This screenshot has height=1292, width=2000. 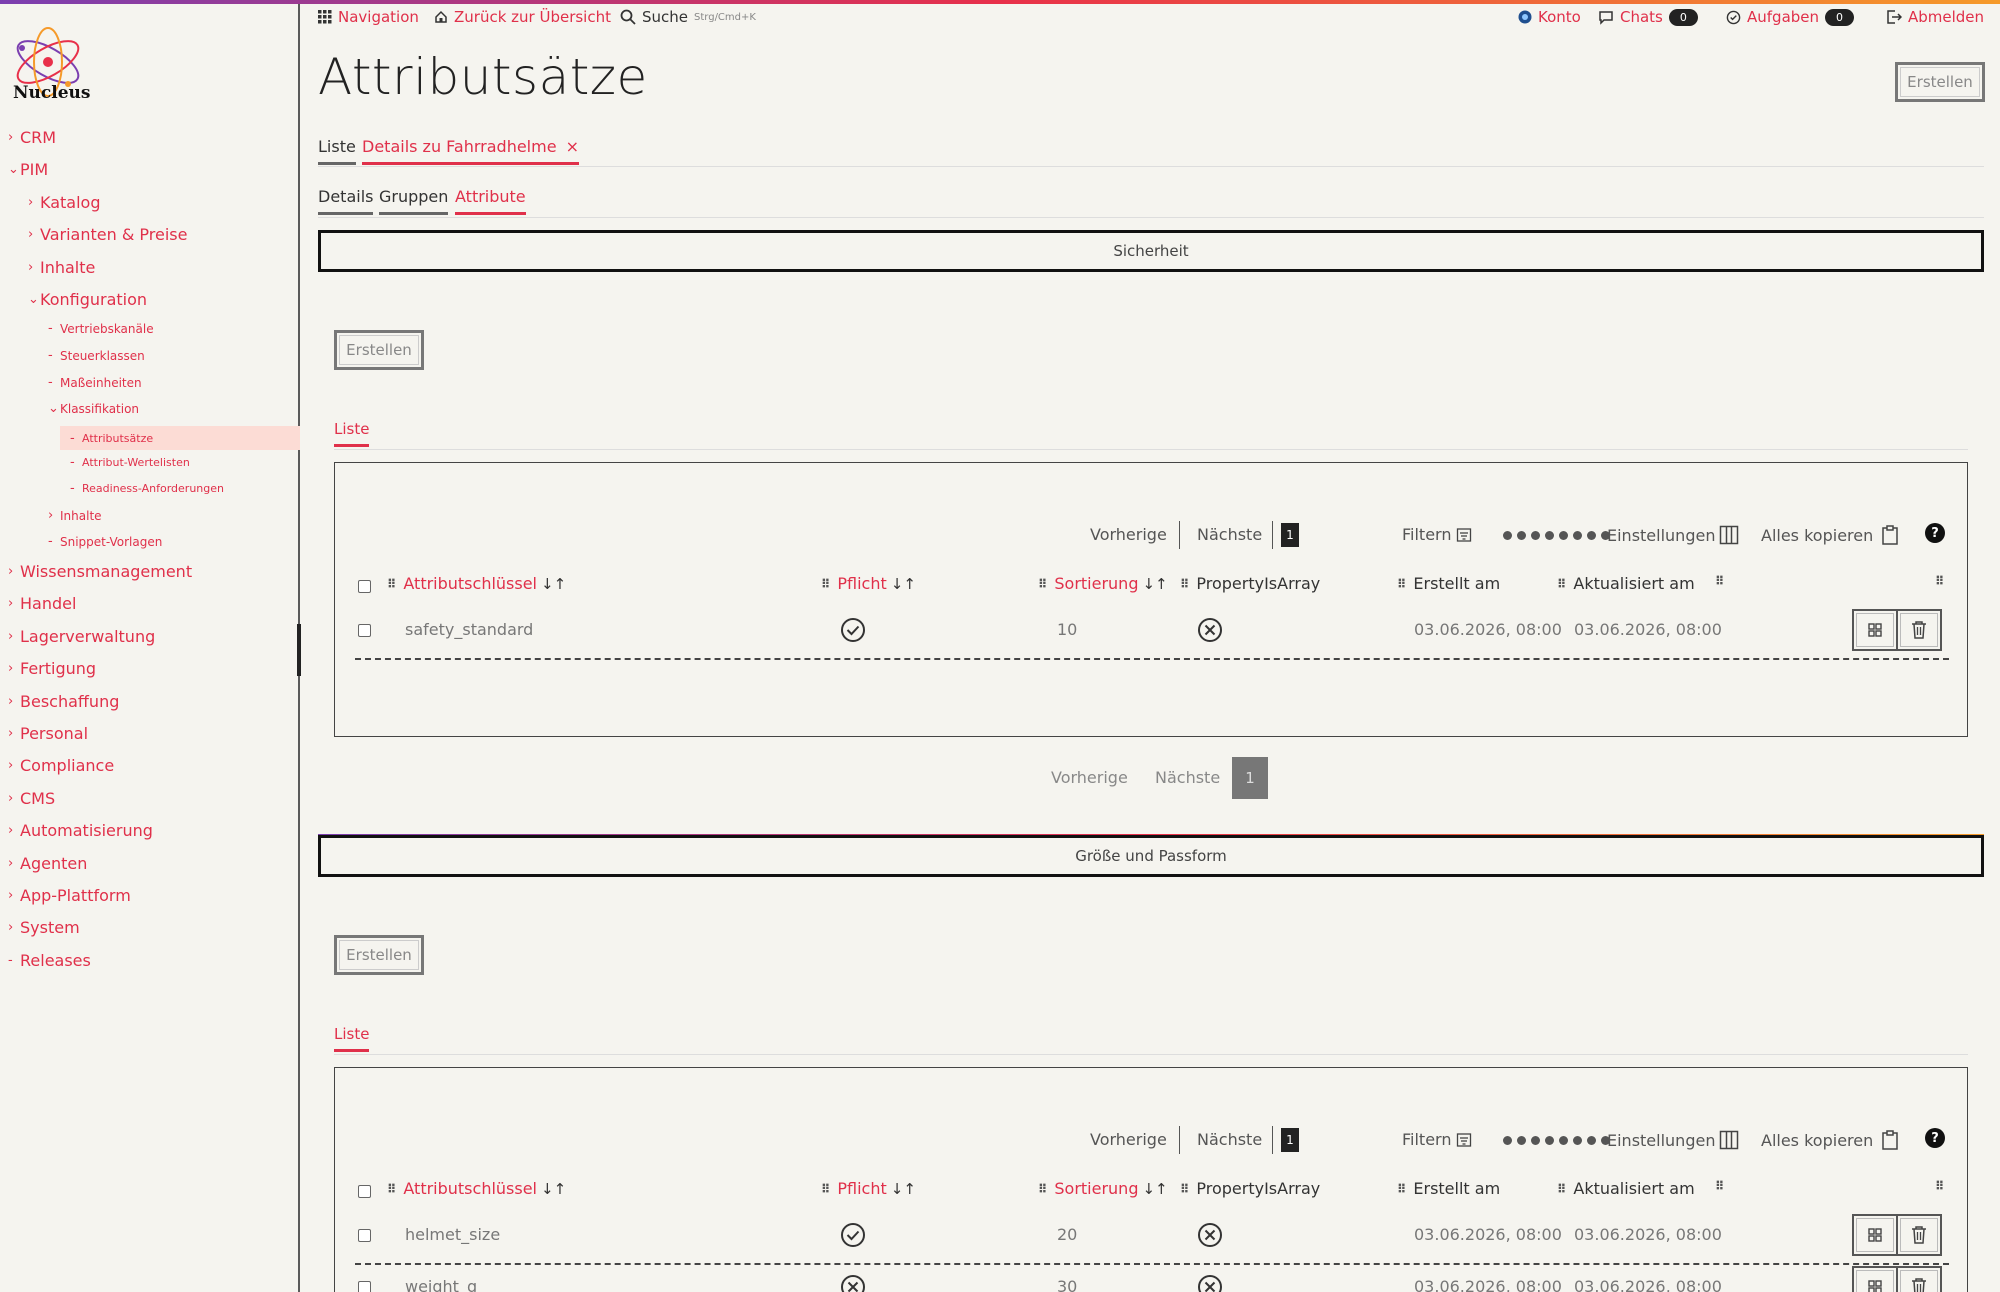 I want to click on sidebar-item-vertriebskanaele: - Vertriebskanäle, so click(x=101, y=328).